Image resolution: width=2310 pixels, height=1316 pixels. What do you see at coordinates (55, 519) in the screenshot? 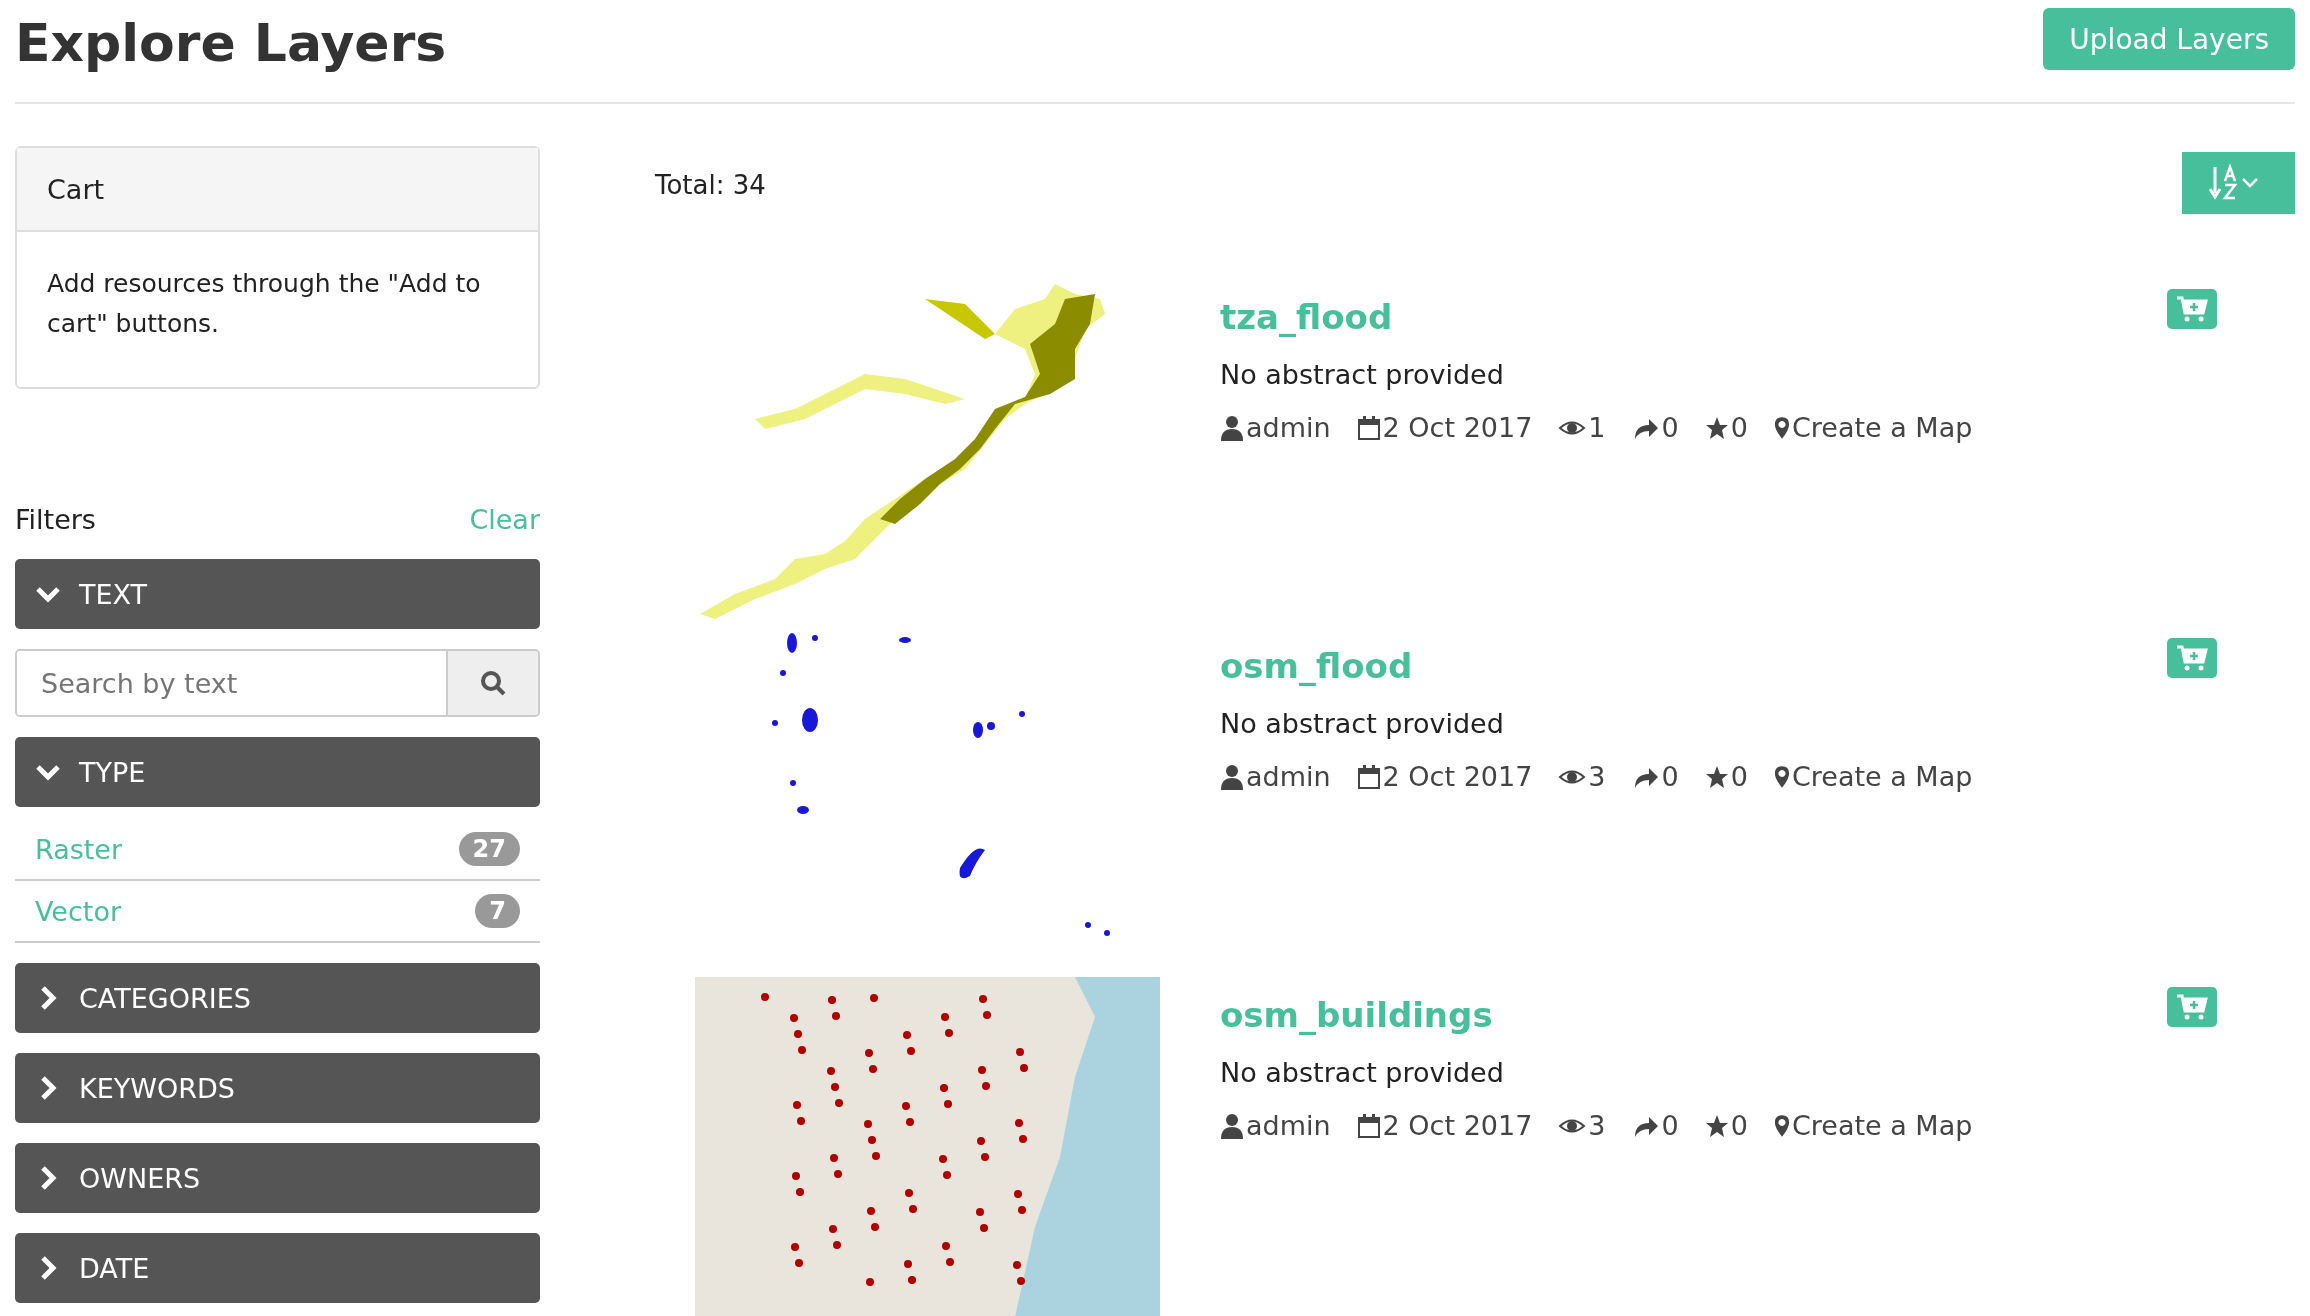
I see `filters-title: Filters` at bounding box center [55, 519].